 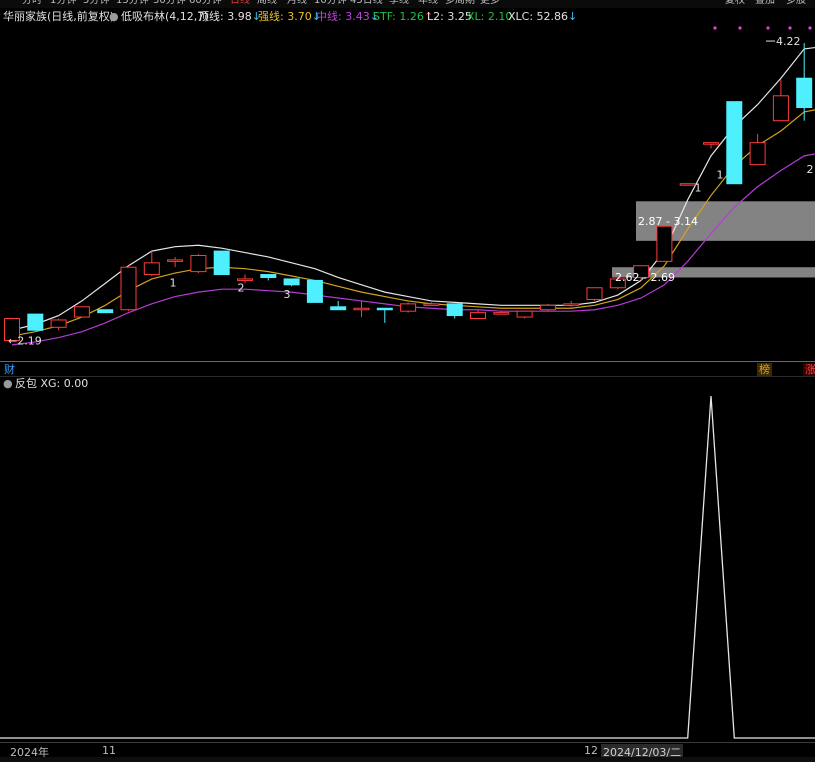 I want to click on timeframe-5: 60分钟, so click(x=205, y=3).